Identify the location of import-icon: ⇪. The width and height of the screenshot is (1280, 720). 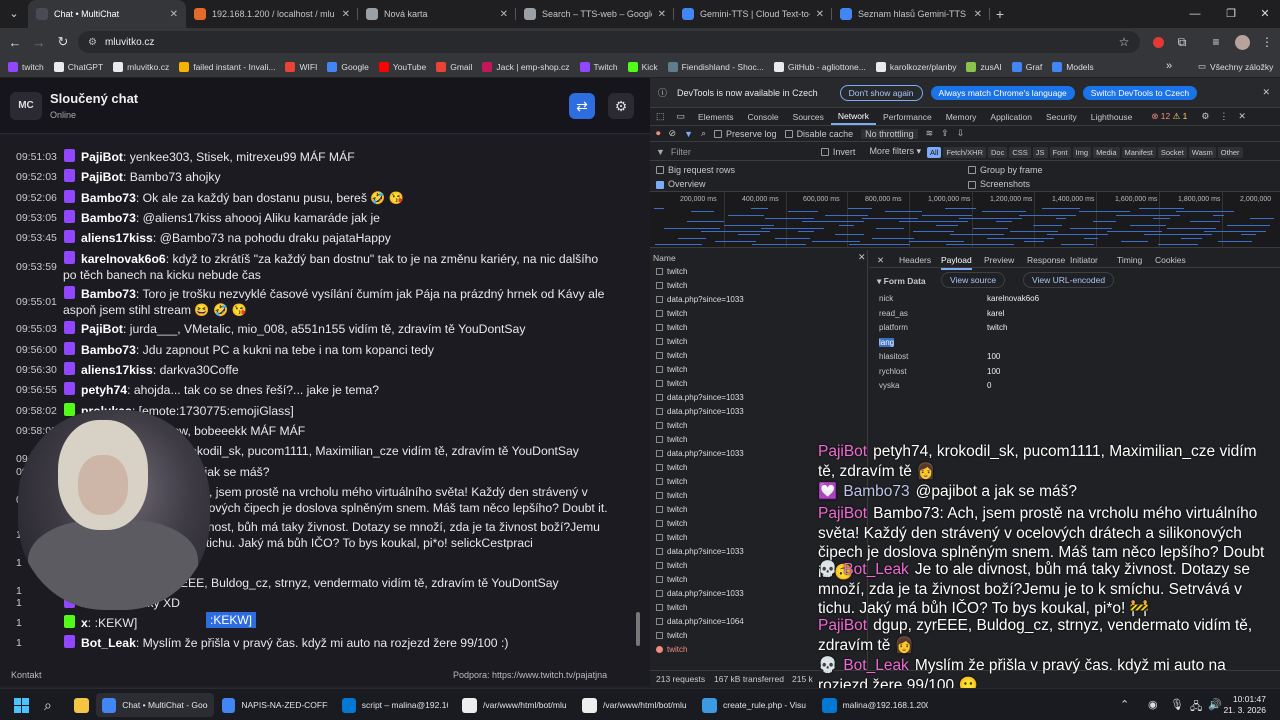
(945, 133).